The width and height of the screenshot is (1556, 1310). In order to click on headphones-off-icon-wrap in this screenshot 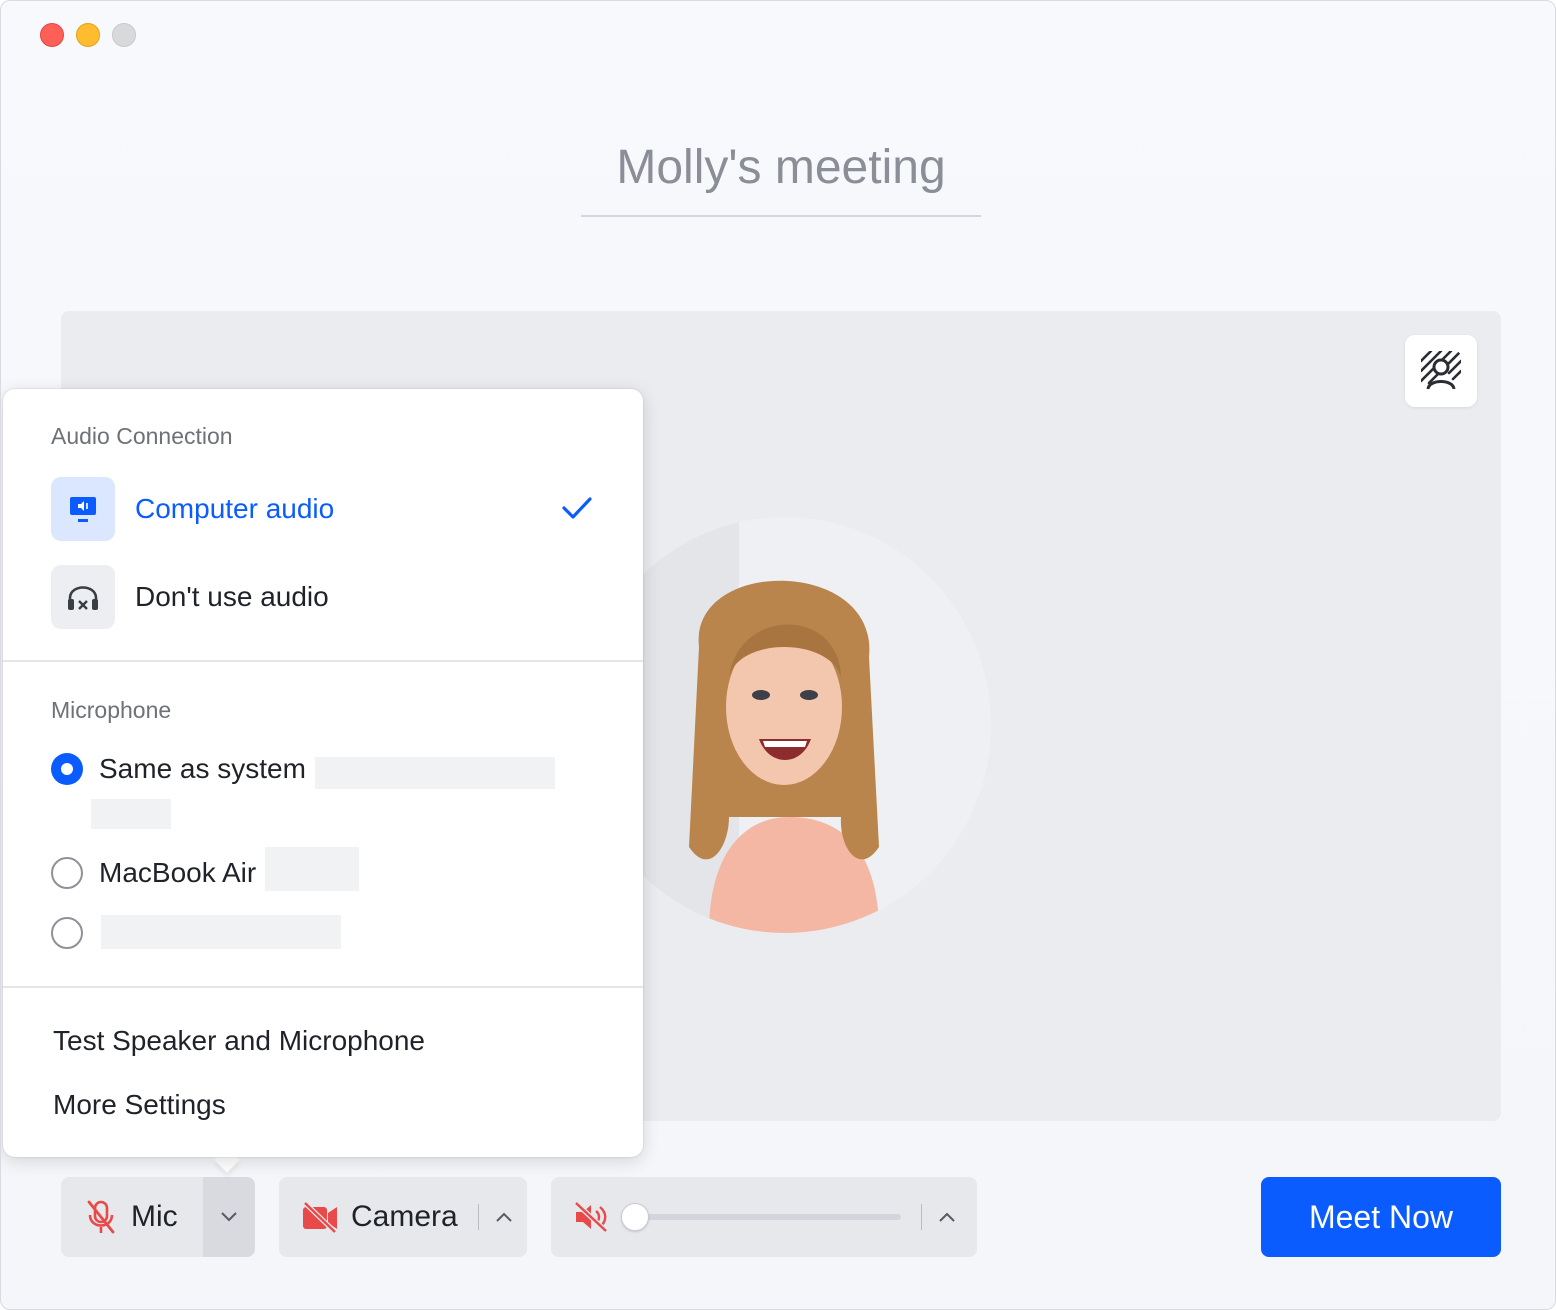, I will do `click(83, 597)`.